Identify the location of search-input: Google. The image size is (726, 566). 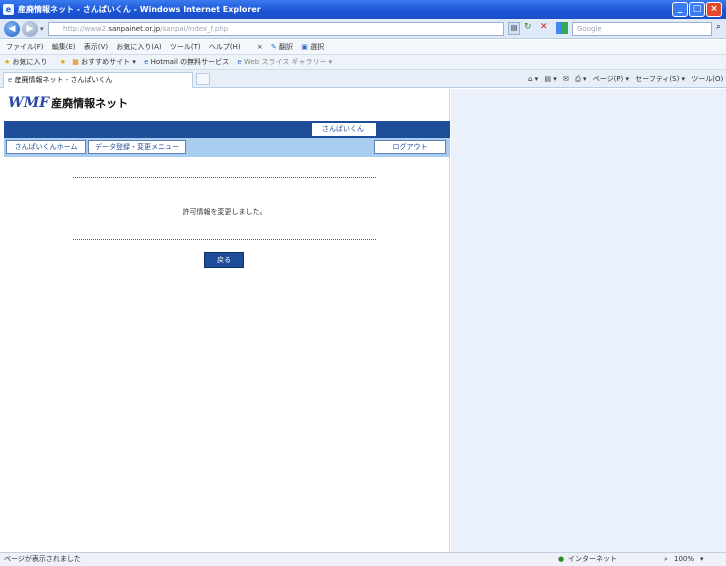
(642, 29).